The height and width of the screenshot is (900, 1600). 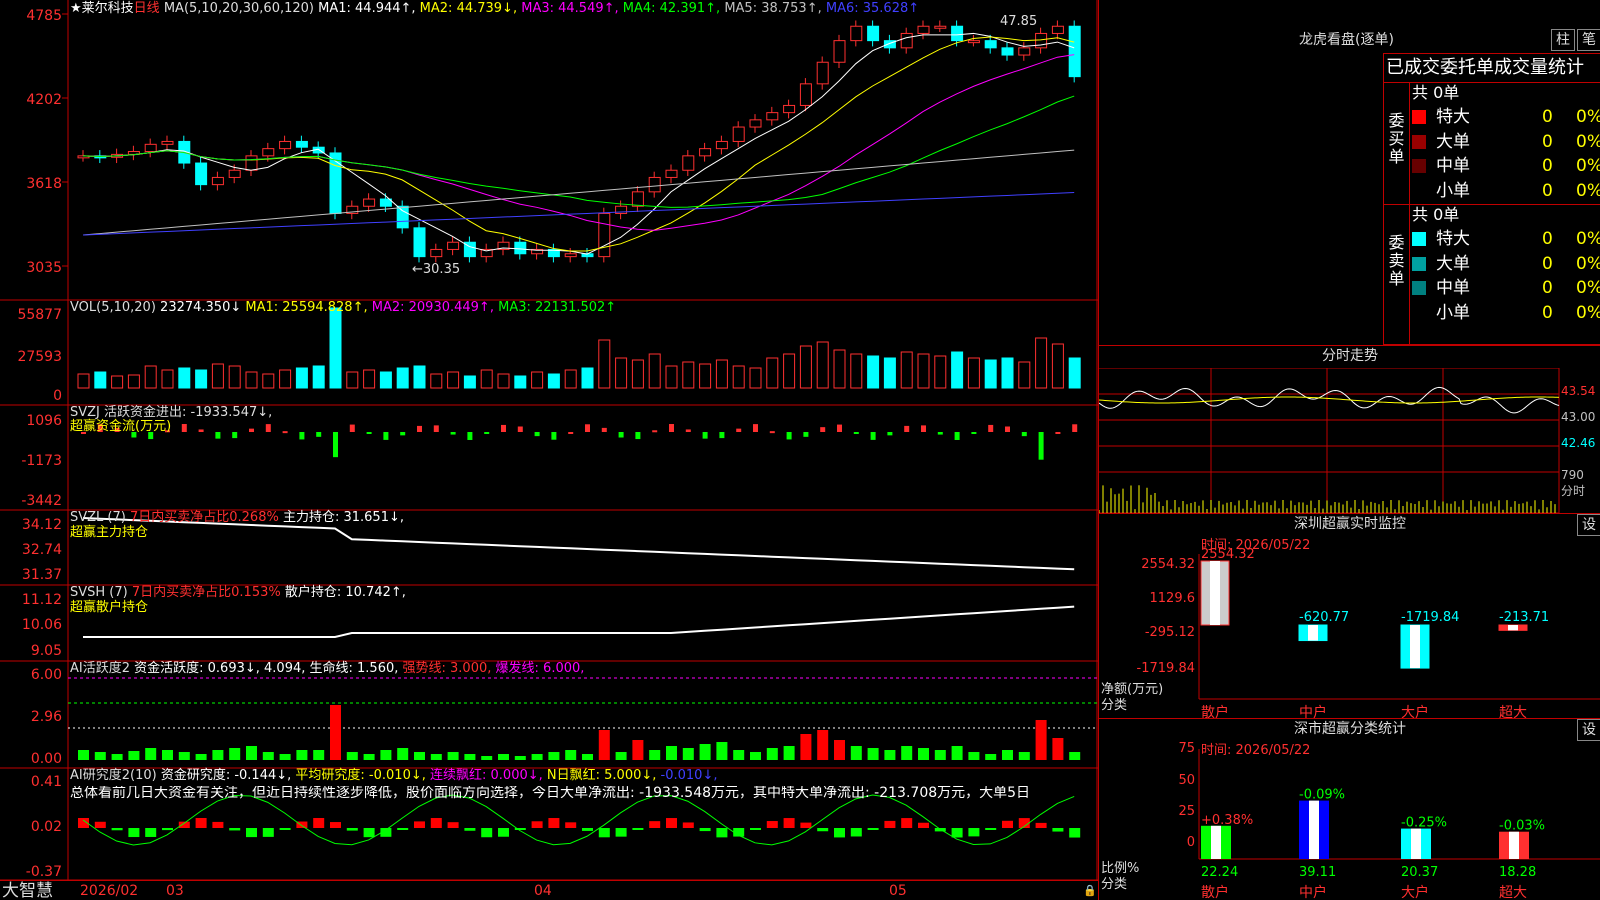 What do you see at coordinates (1191, 842) in the screenshot?
I see `category-axis-tick: 0` at bounding box center [1191, 842].